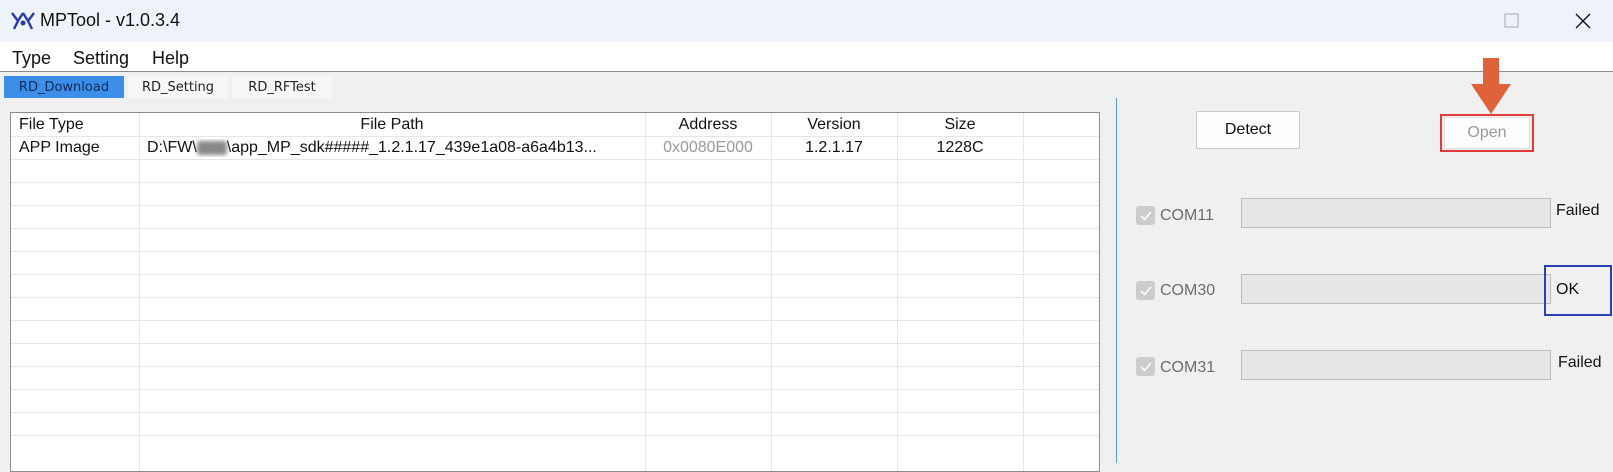 The width and height of the screenshot is (1613, 472). What do you see at coordinates (708, 147) in the screenshot?
I see `cell-address: 0x0080E000` at bounding box center [708, 147].